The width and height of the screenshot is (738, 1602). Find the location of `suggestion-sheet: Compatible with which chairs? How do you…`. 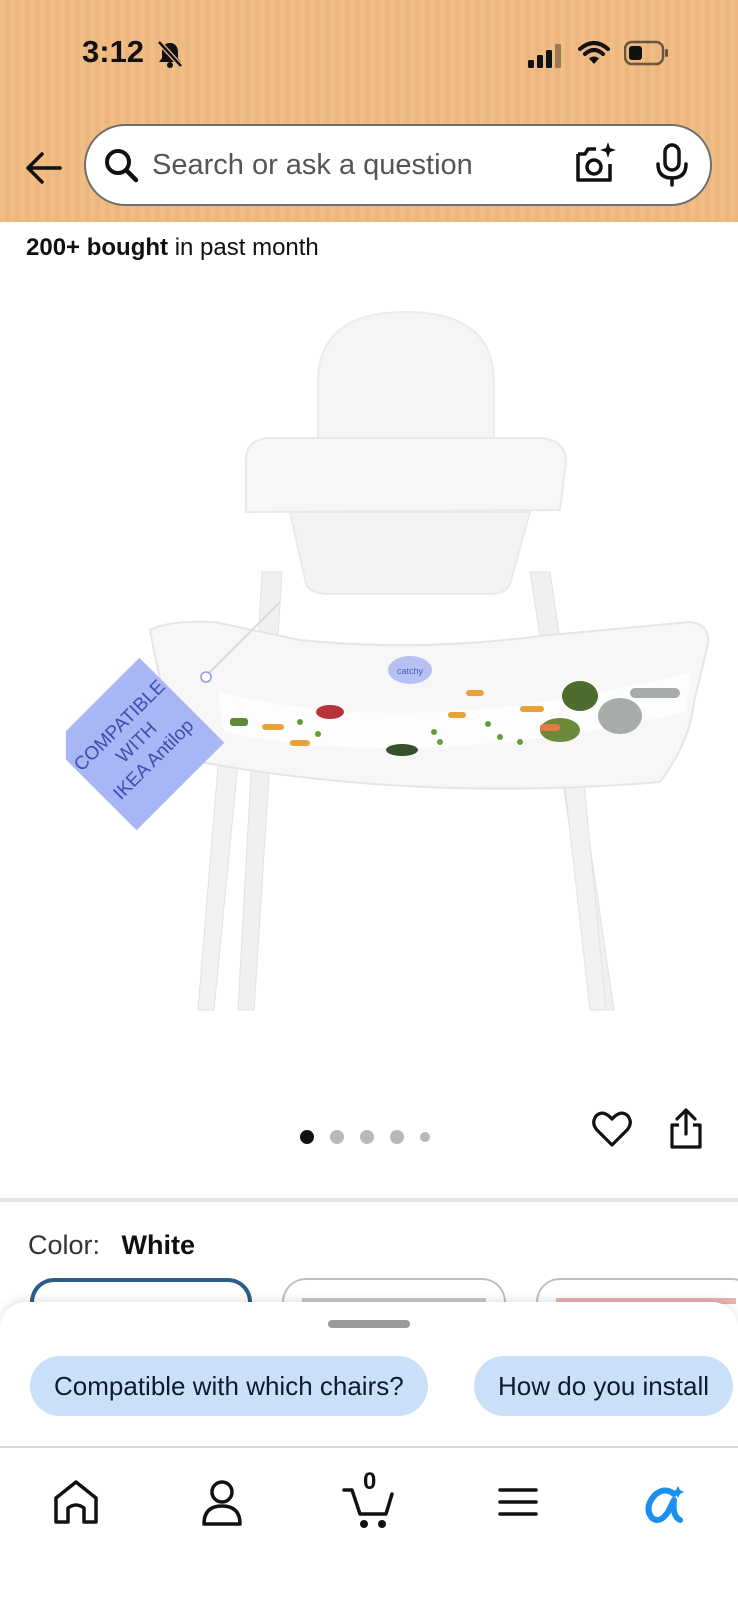

suggestion-sheet: Compatible with which chairs? How do you… is located at coordinates (369, 1375).